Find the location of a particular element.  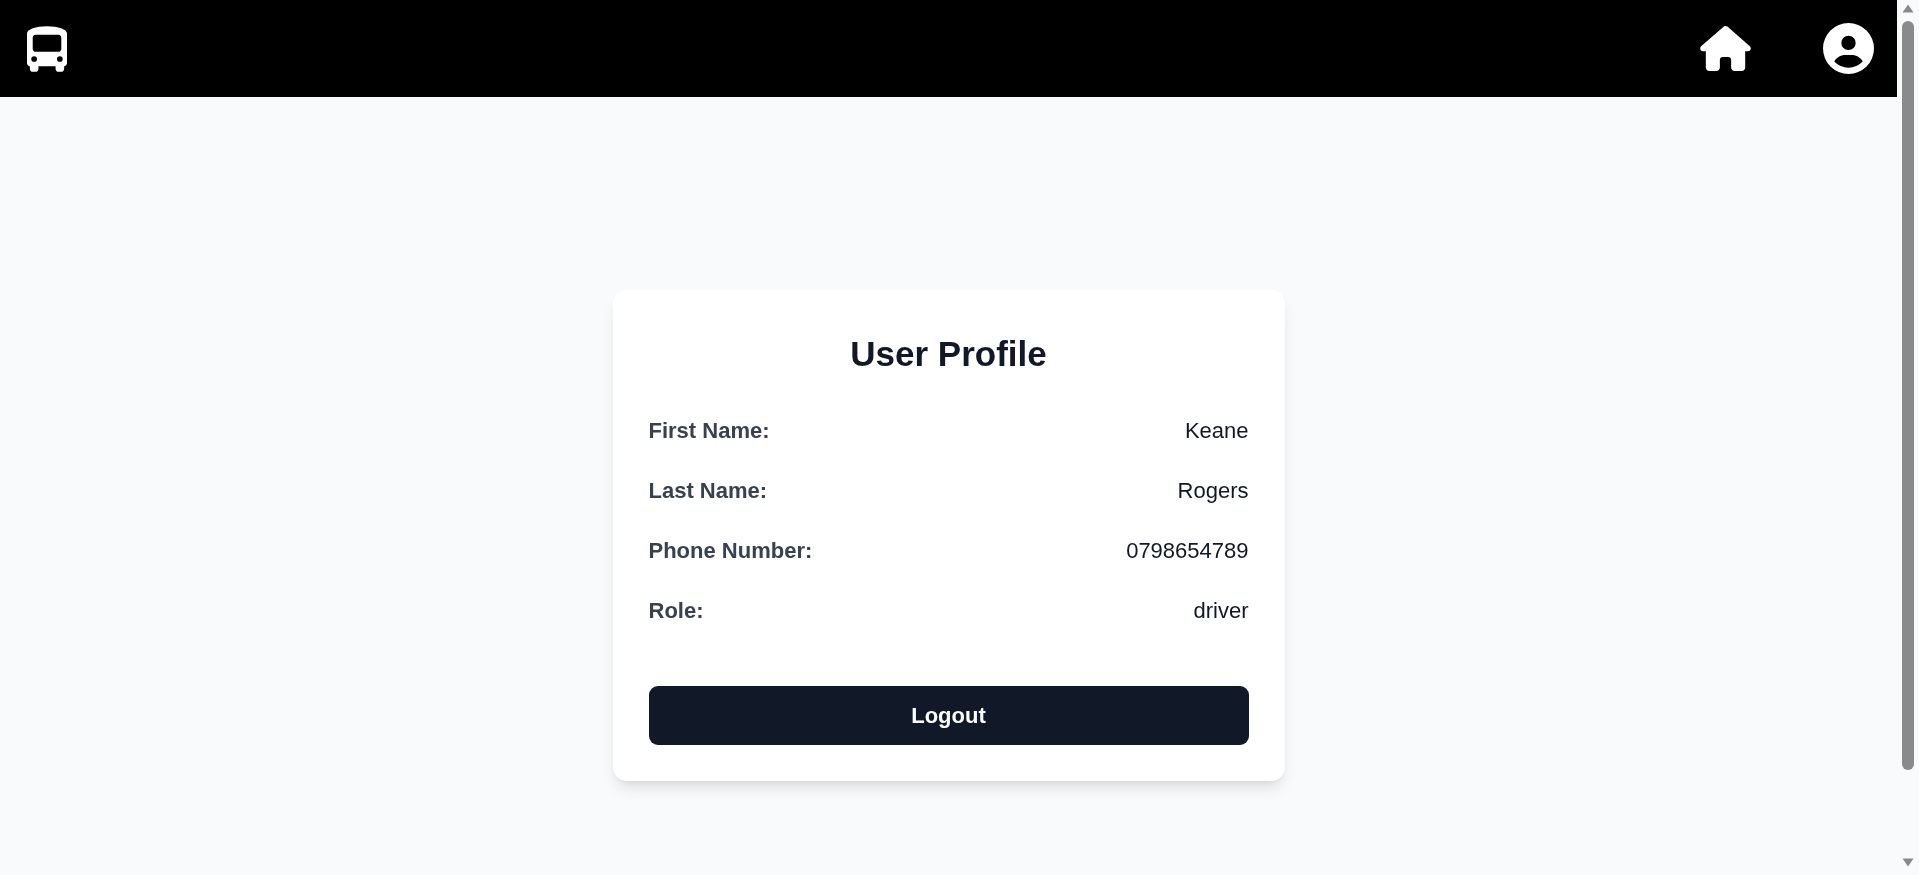

home-icon is located at coordinates (1725, 48).